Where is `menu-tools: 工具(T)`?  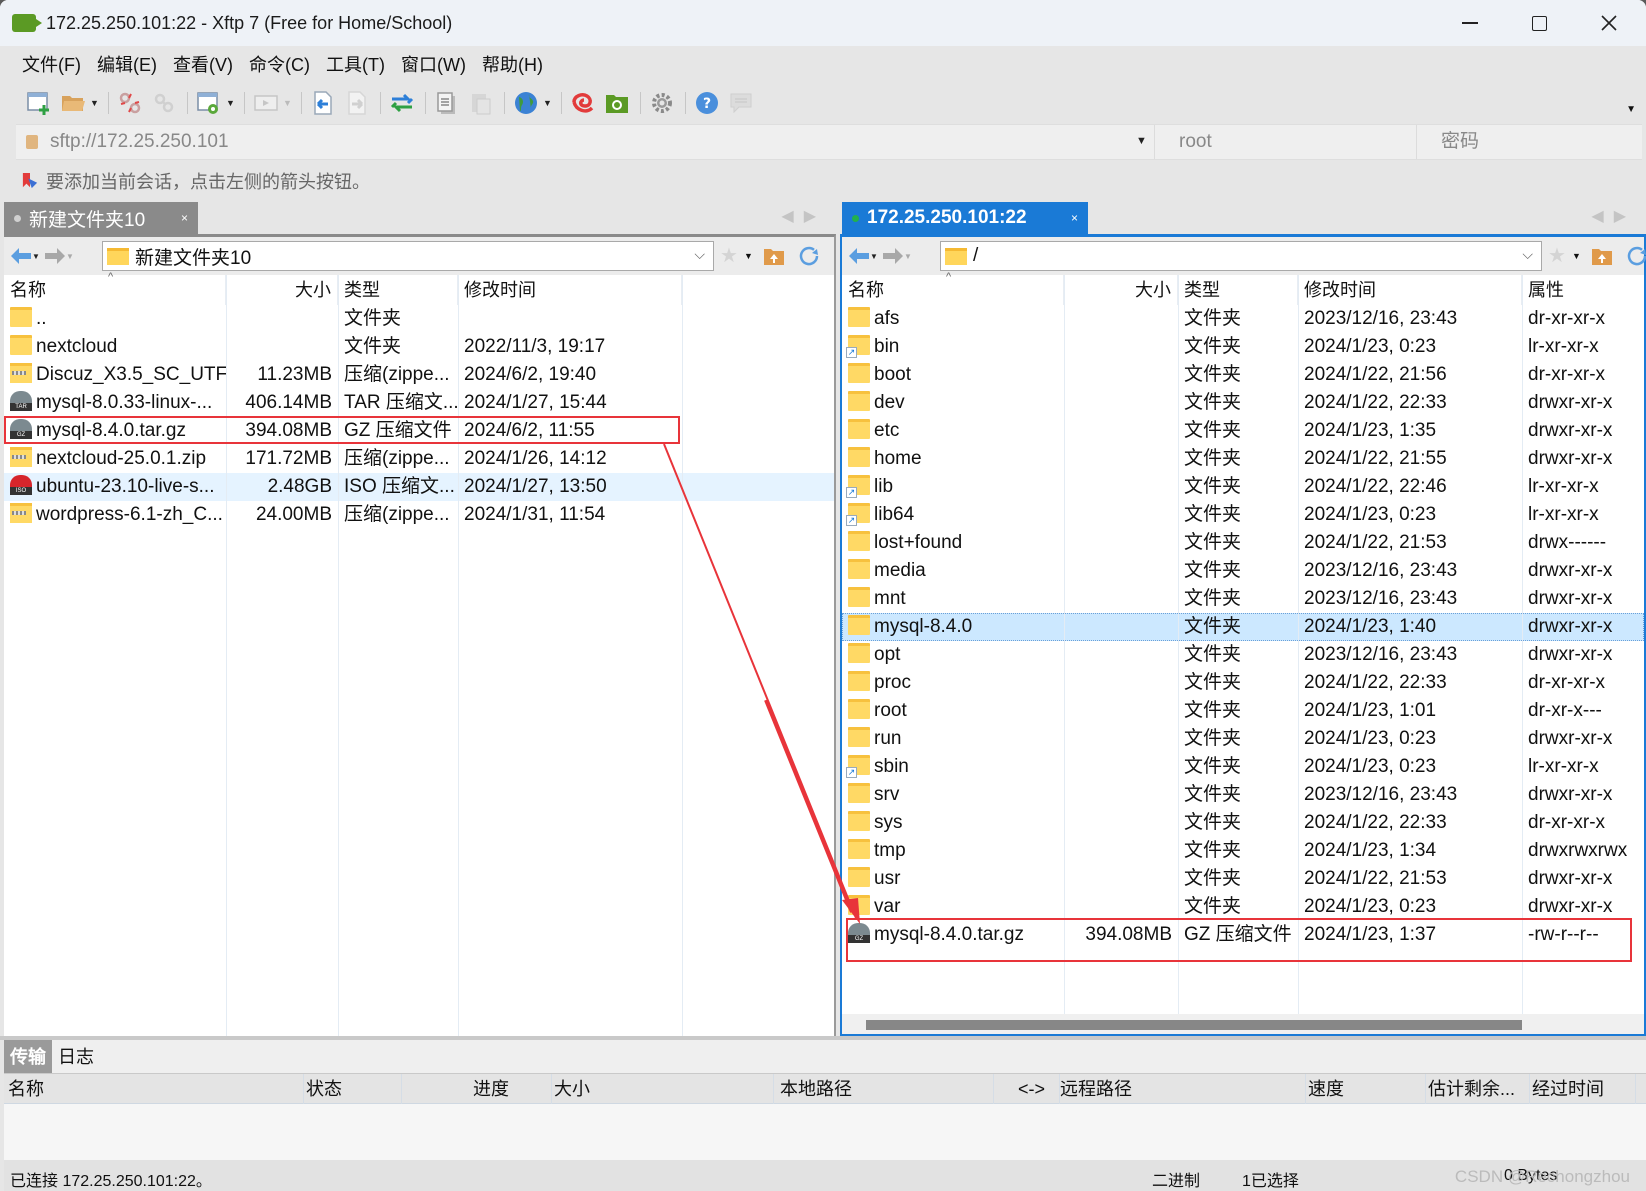
menu-tools: 工具(T) is located at coordinates (355, 64).